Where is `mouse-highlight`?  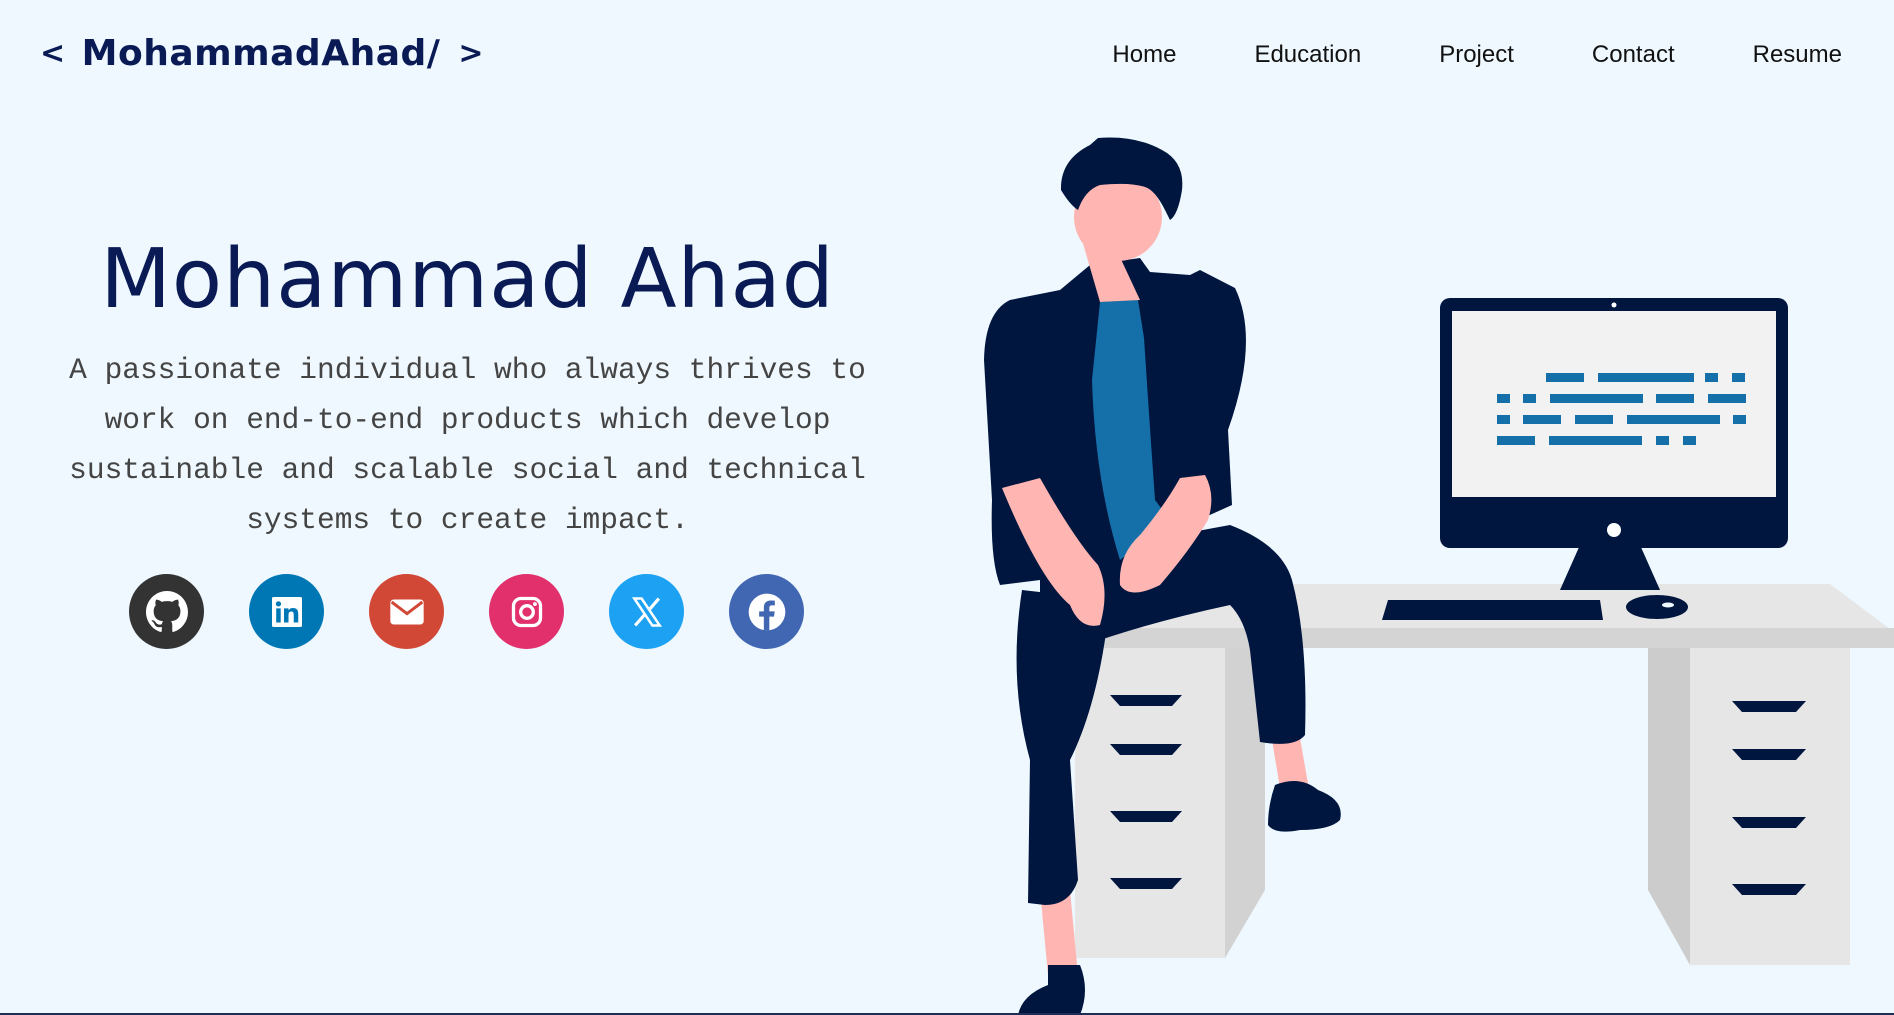
mouse-highlight is located at coordinates (1668, 605).